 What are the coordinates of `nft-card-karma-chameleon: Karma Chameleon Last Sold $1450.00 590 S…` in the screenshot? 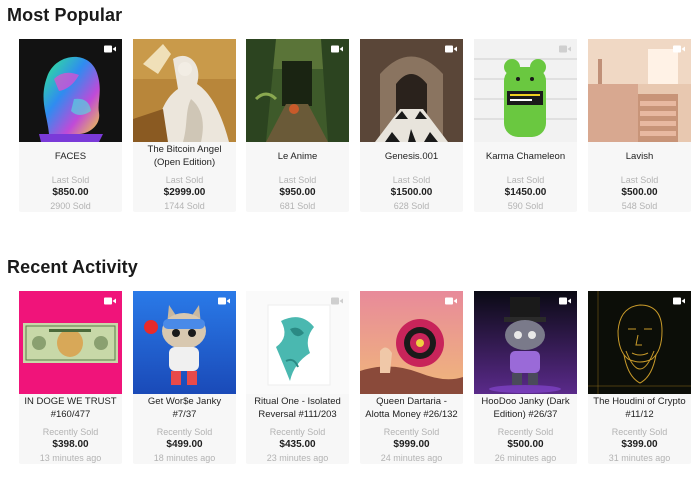 It's located at (525, 125).